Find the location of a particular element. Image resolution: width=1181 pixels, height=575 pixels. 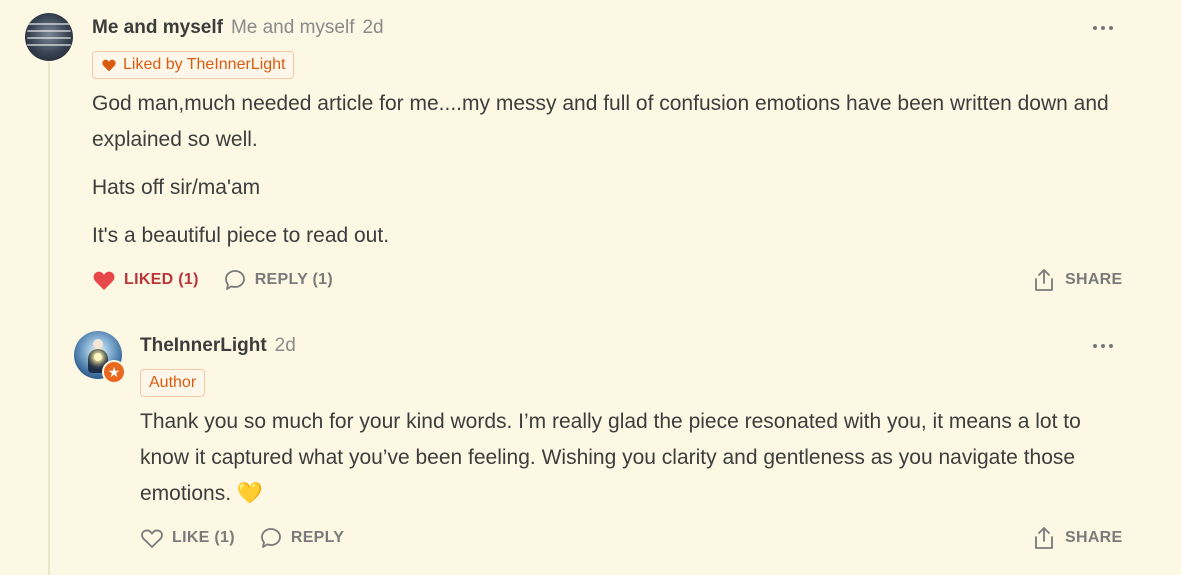

reply-button: REPLY is located at coordinates (301, 538).